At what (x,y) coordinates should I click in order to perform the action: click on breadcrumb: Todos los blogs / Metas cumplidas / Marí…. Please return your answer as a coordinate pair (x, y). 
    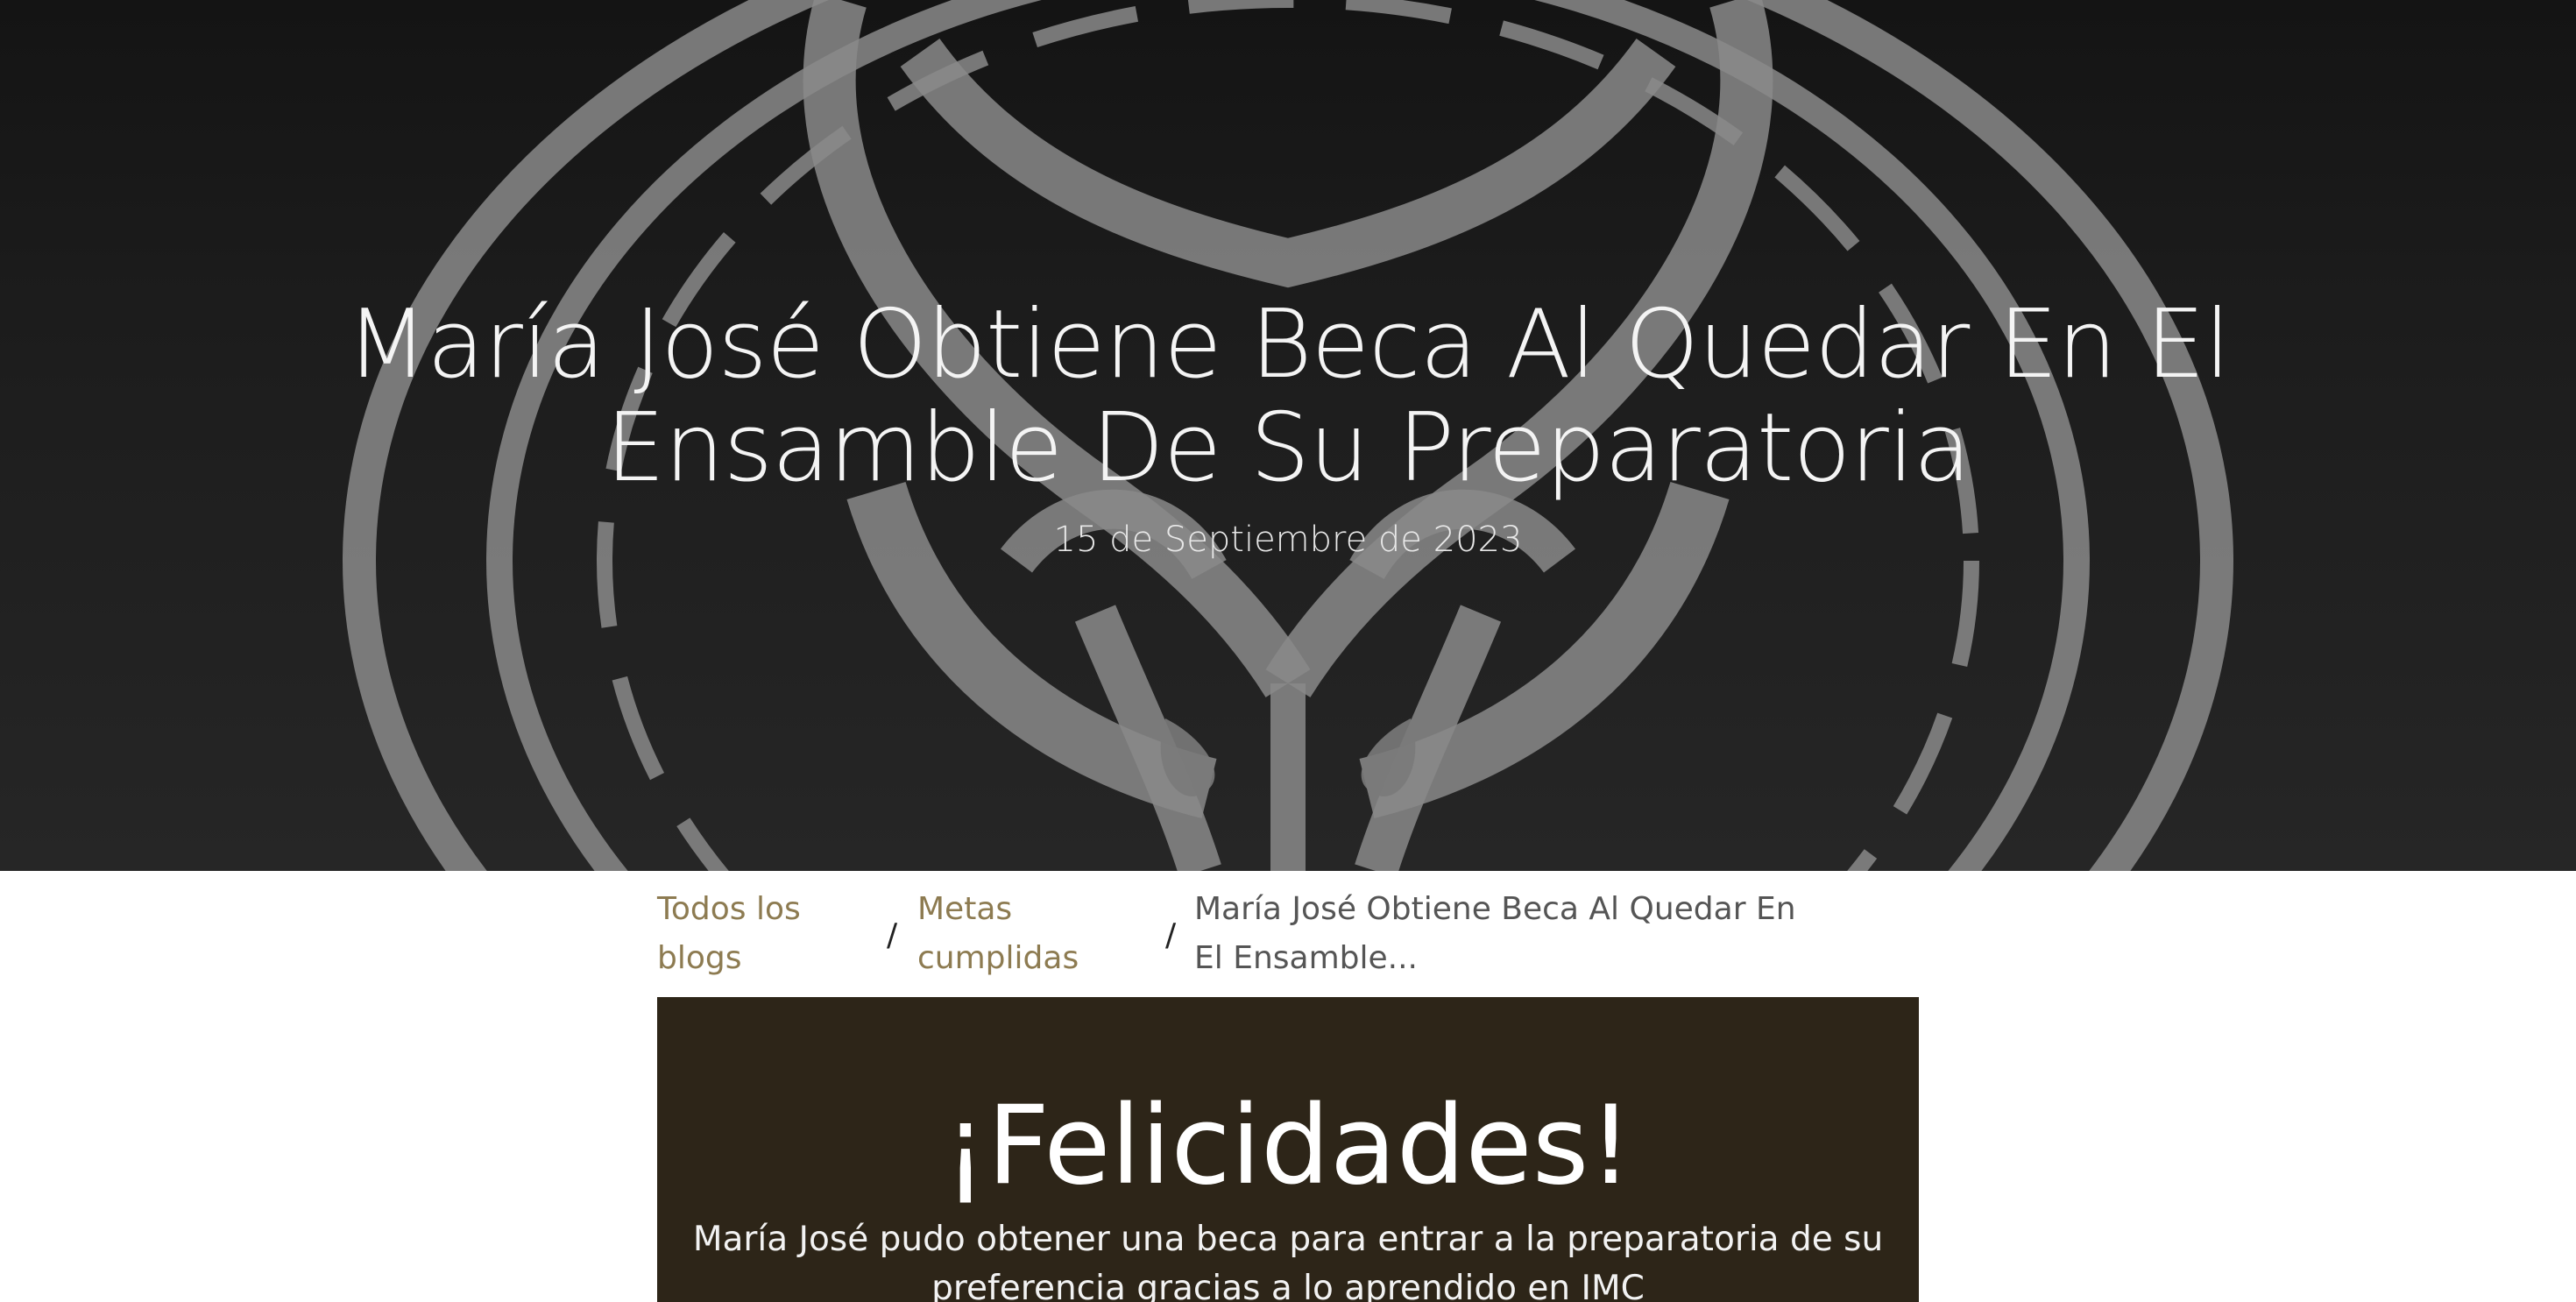
    Looking at the image, I should click on (1288, 933).